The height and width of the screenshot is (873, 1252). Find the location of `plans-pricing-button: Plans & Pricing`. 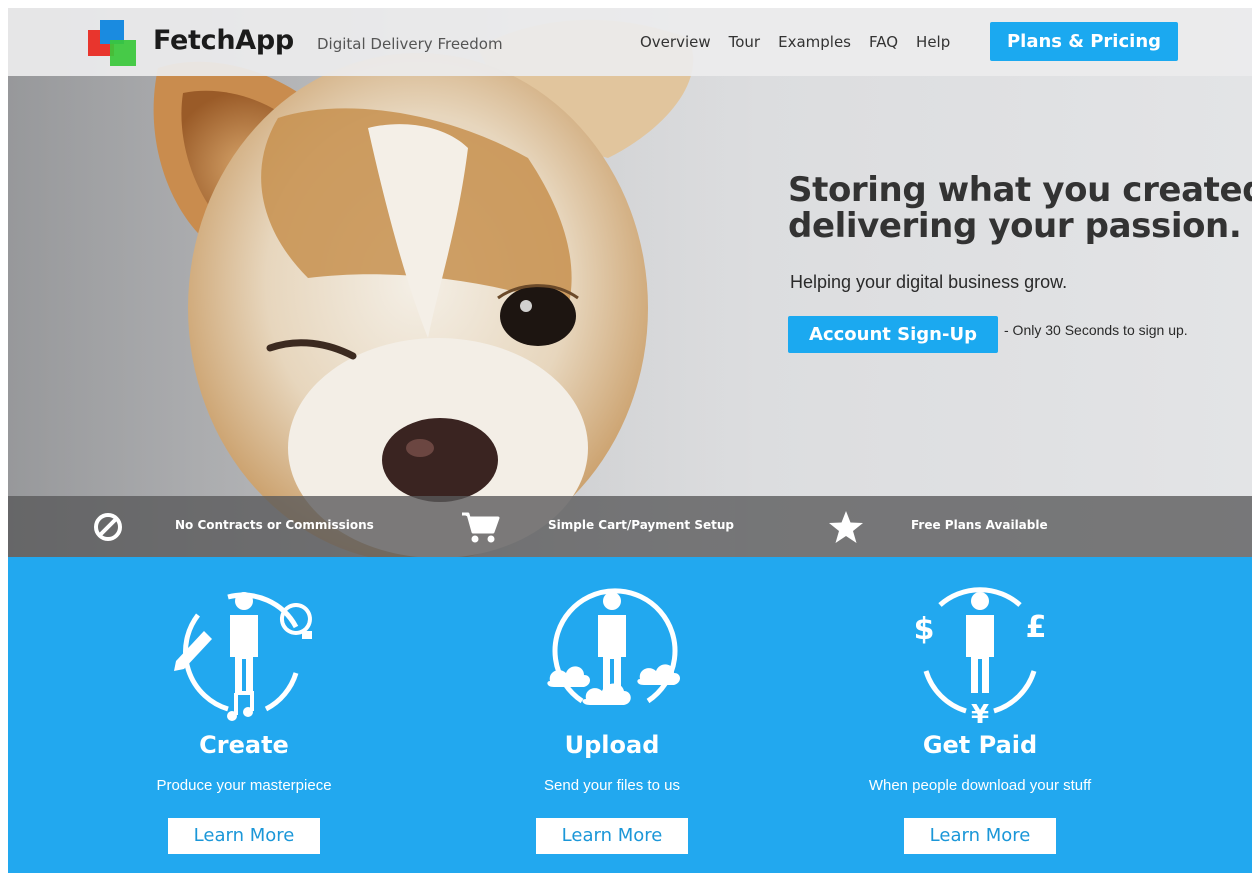

plans-pricing-button: Plans & Pricing is located at coordinates (1084, 41).